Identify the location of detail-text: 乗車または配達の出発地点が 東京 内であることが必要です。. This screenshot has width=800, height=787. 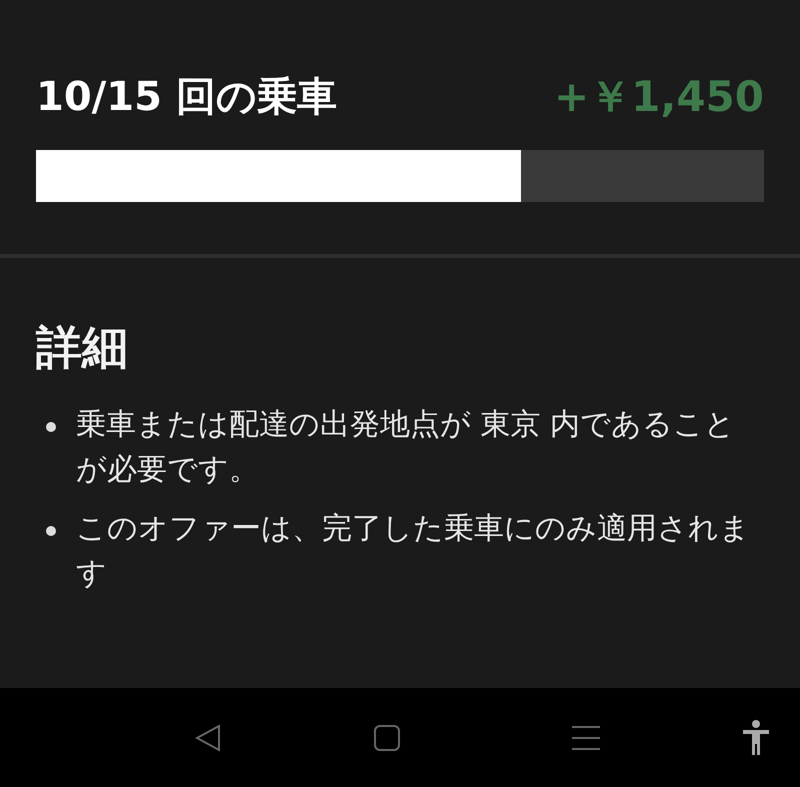
(406, 448).